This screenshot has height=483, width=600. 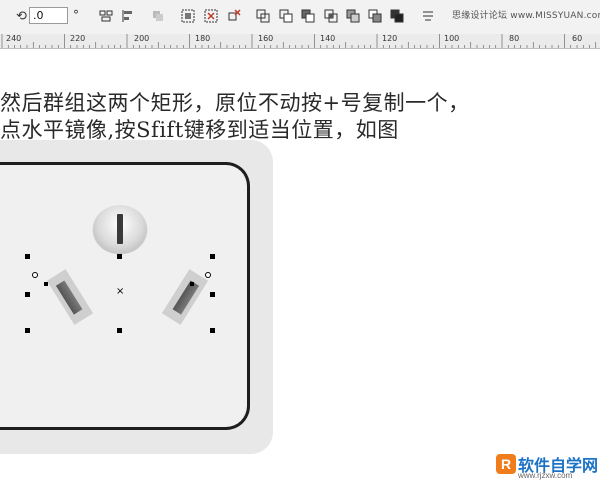 What do you see at coordinates (234, 16) in the screenshot?
I see `remove-icon` at bounding box center [234, 16].